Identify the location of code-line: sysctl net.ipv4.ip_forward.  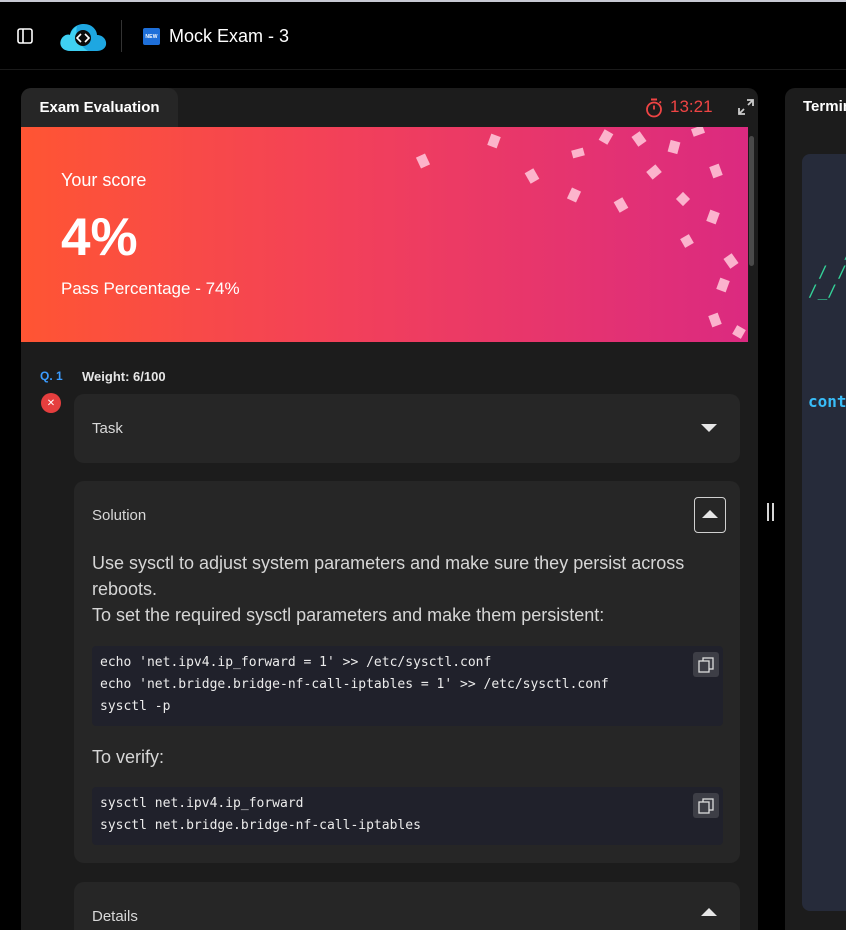
(202, 803).